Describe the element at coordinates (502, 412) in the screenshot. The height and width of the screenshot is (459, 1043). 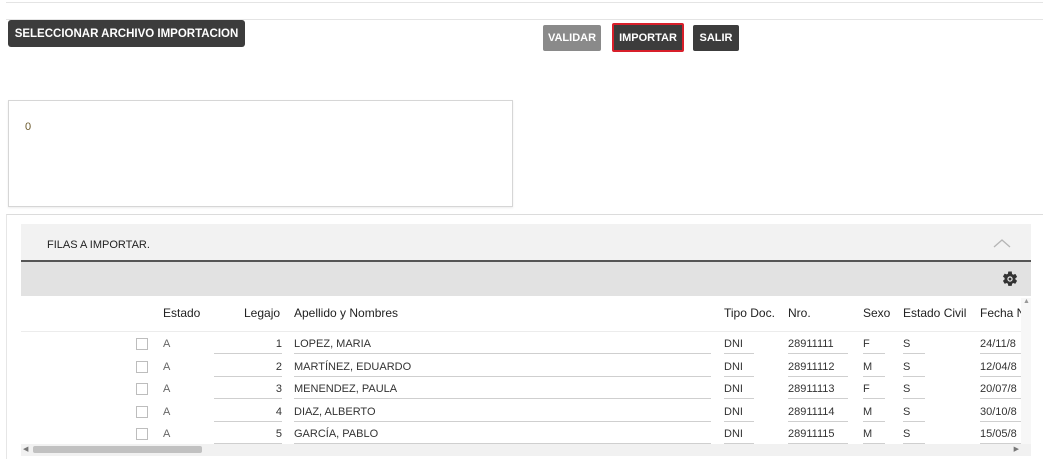
I see `cell-apellido-nombres: DIAZ, ALBERTO` at that location.